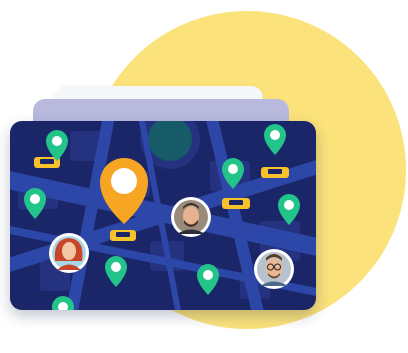 Image resolution: width=408 pixels, height=353 pixels. I want to click on man-glasses-avatar, so click(274, 269).